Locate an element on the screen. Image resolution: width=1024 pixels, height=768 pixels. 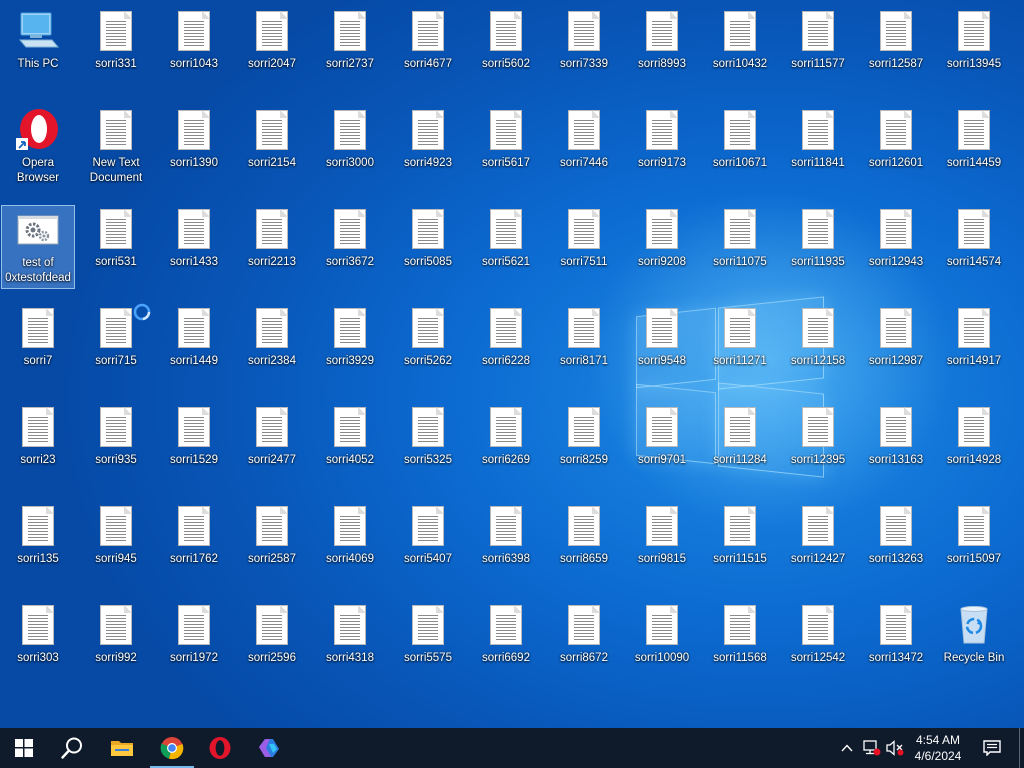
desktop-icon-sorri5085: sorri5085 is located at coordinates (428, 247).